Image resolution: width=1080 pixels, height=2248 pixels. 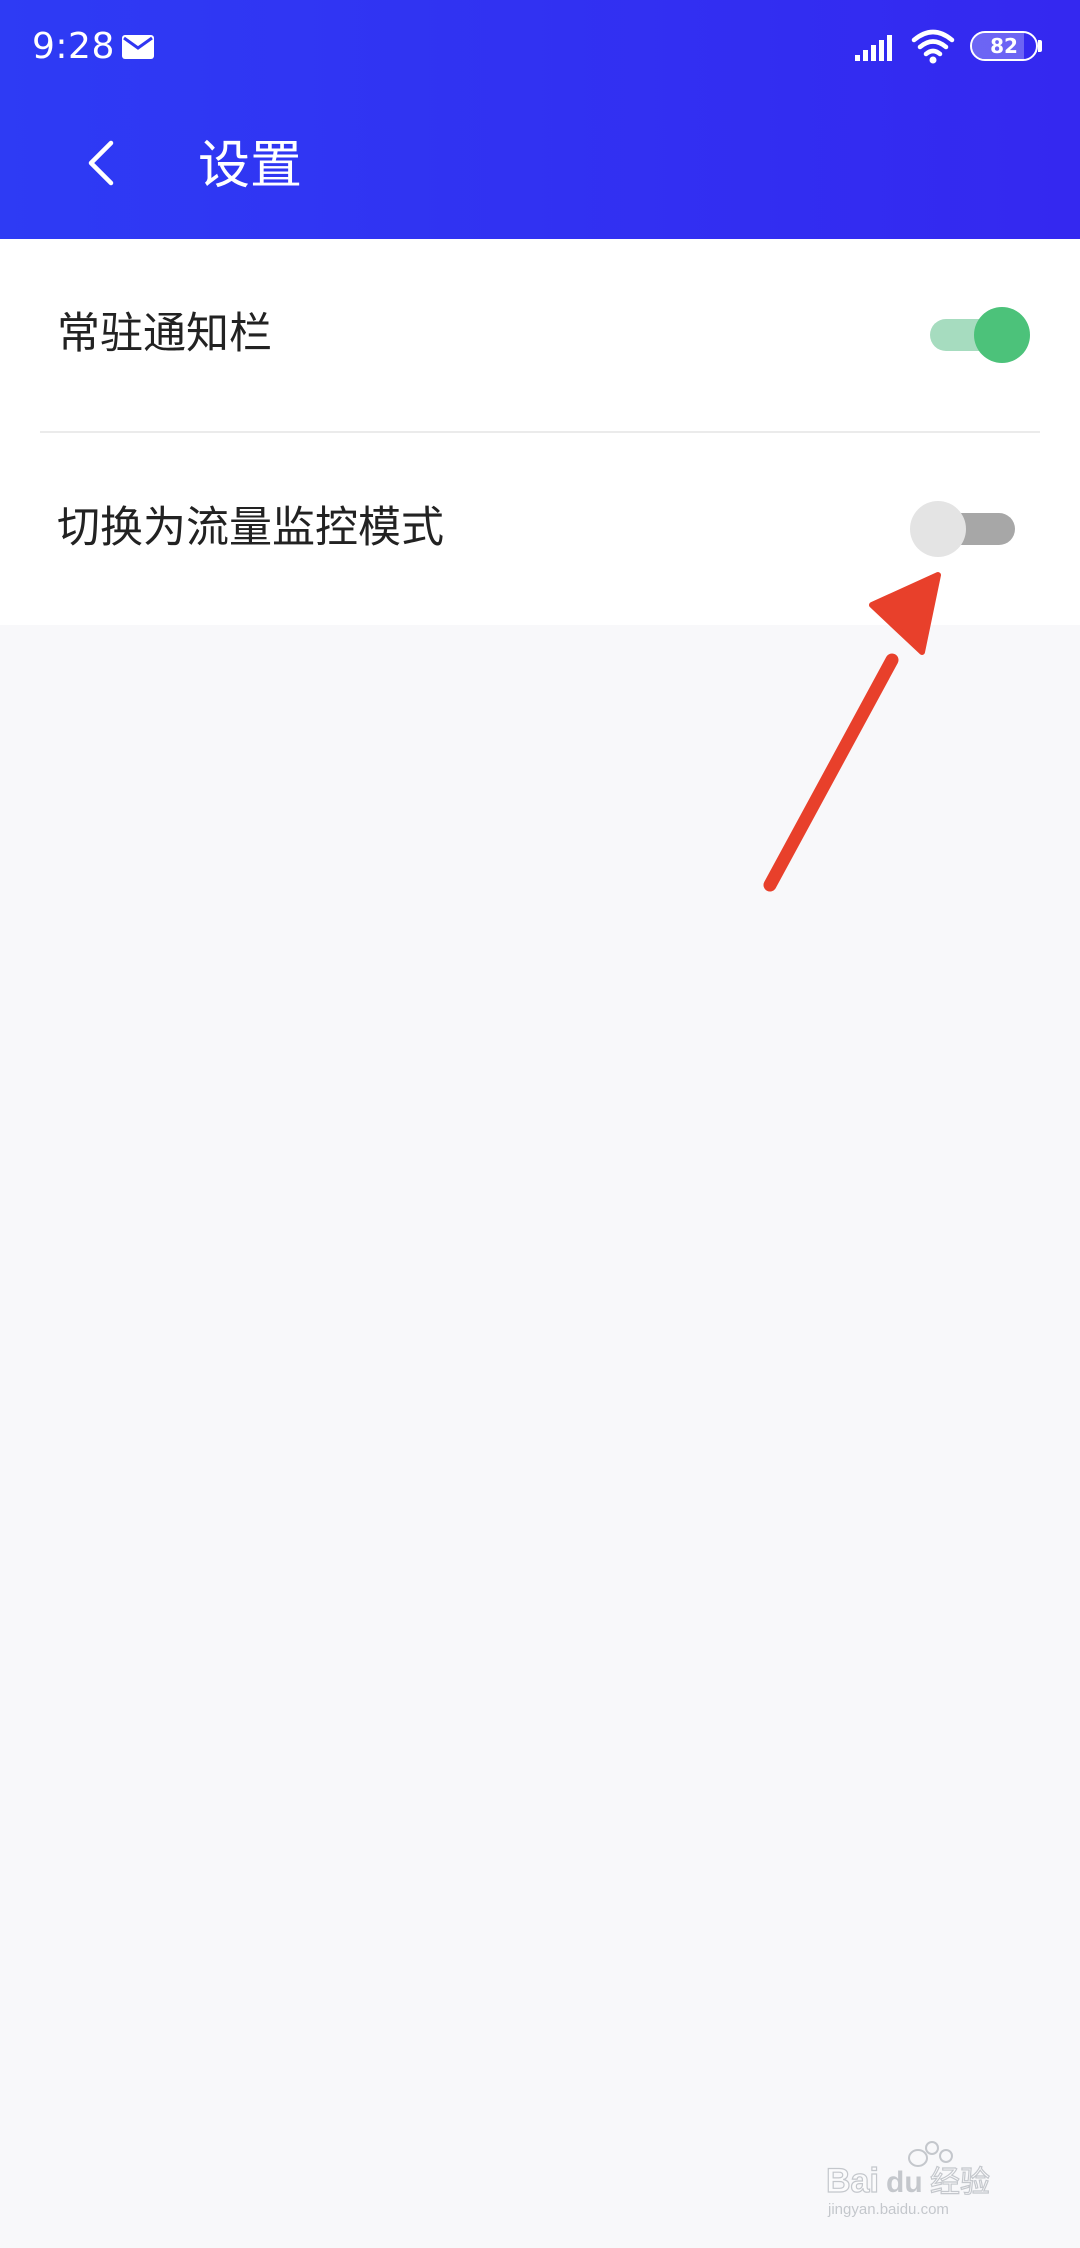 What do you see at coordinates (852, 2181) in the screenshot?
I see `svg-text: Bai` at bounding box center [852, 2181].